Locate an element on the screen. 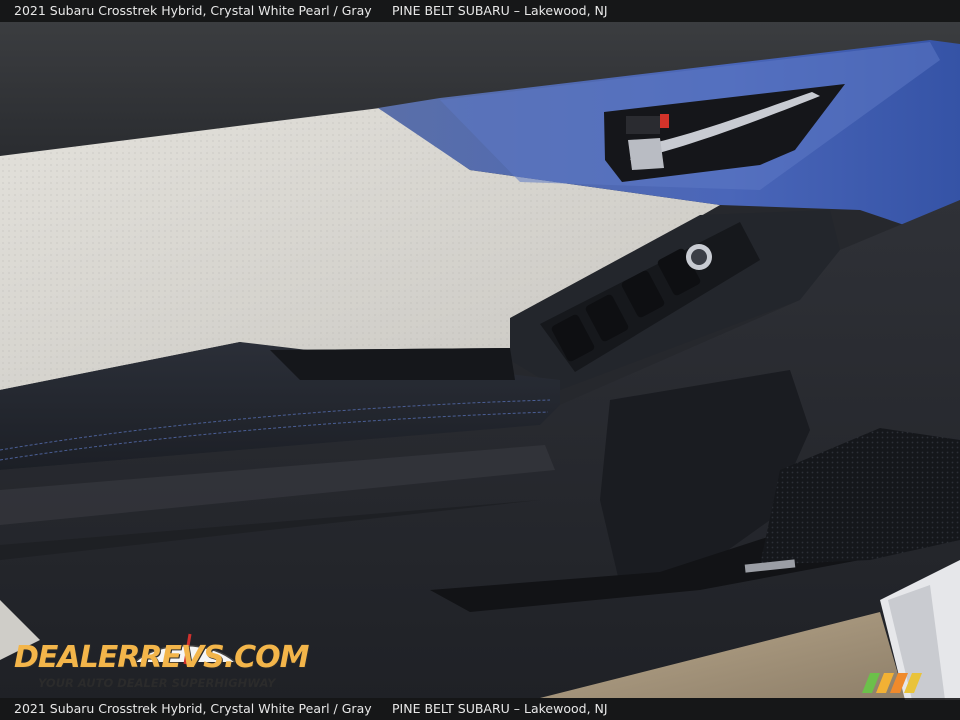 The height and width of the screenshot is (720, 960). watermark-tagline: YOUR AUTO DEALER SUPERHIGHWAY is located at coordinates (157, 683).